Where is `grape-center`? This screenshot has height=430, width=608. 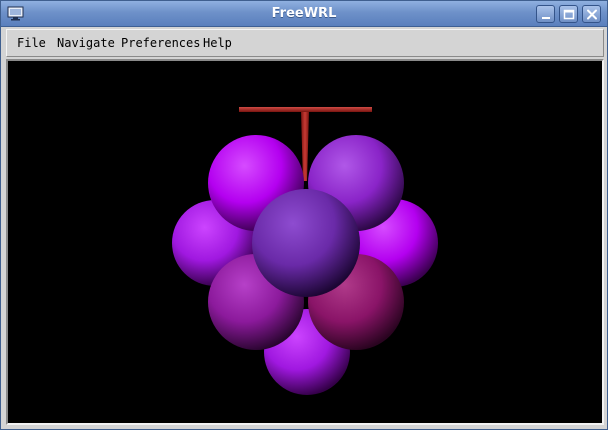
grape-center is located at coordinates (306, 243).